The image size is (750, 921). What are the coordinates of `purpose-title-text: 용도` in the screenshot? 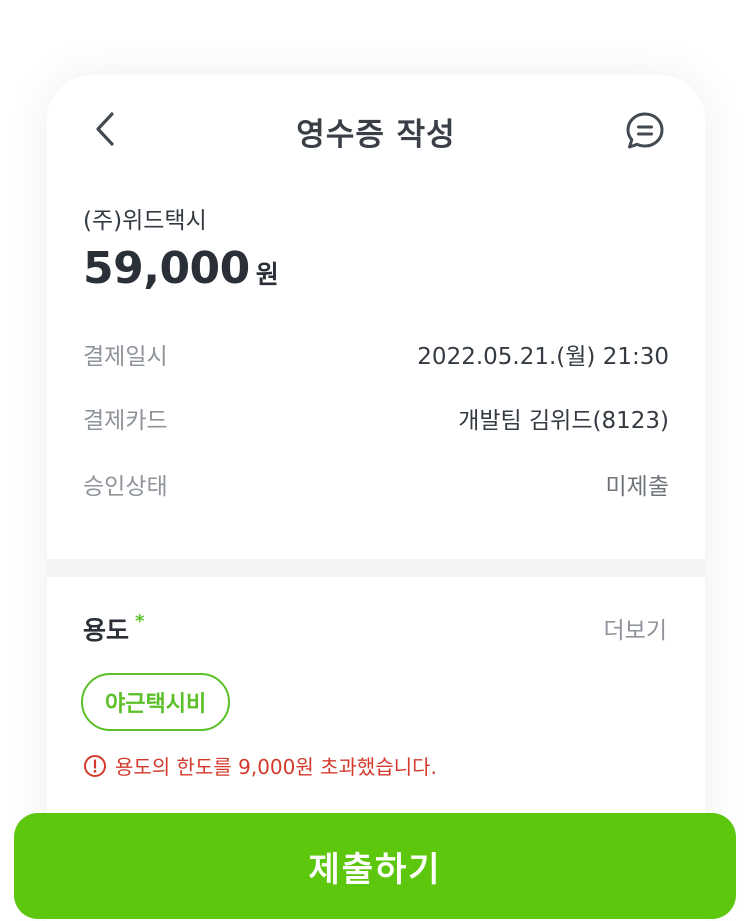 It's located at (106, 630).